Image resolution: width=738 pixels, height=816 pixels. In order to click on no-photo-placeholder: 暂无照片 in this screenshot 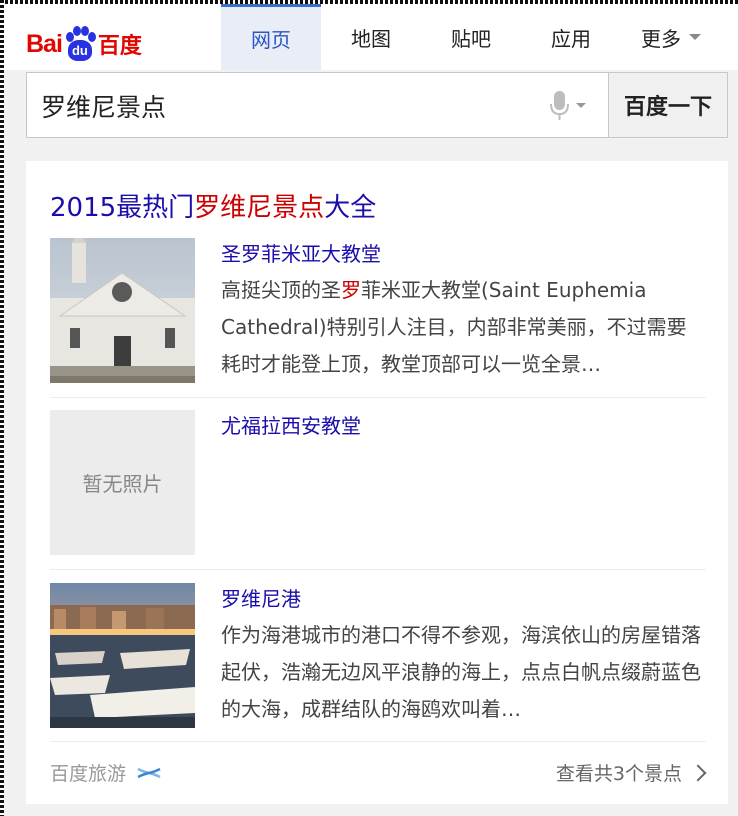, I will do `click(122, 482)`.